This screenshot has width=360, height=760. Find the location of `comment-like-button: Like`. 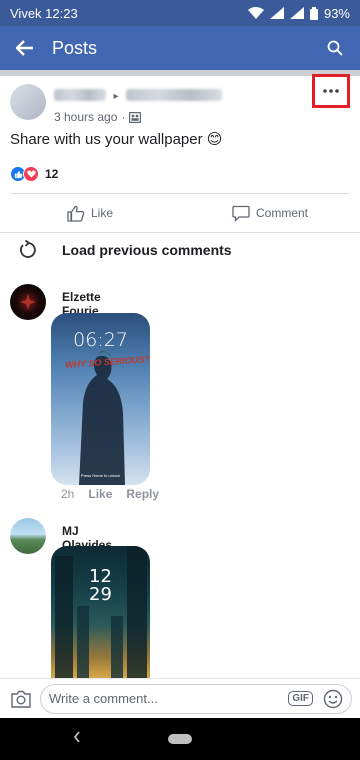

comment-like-button: Like is located at coordinates (100, 494).